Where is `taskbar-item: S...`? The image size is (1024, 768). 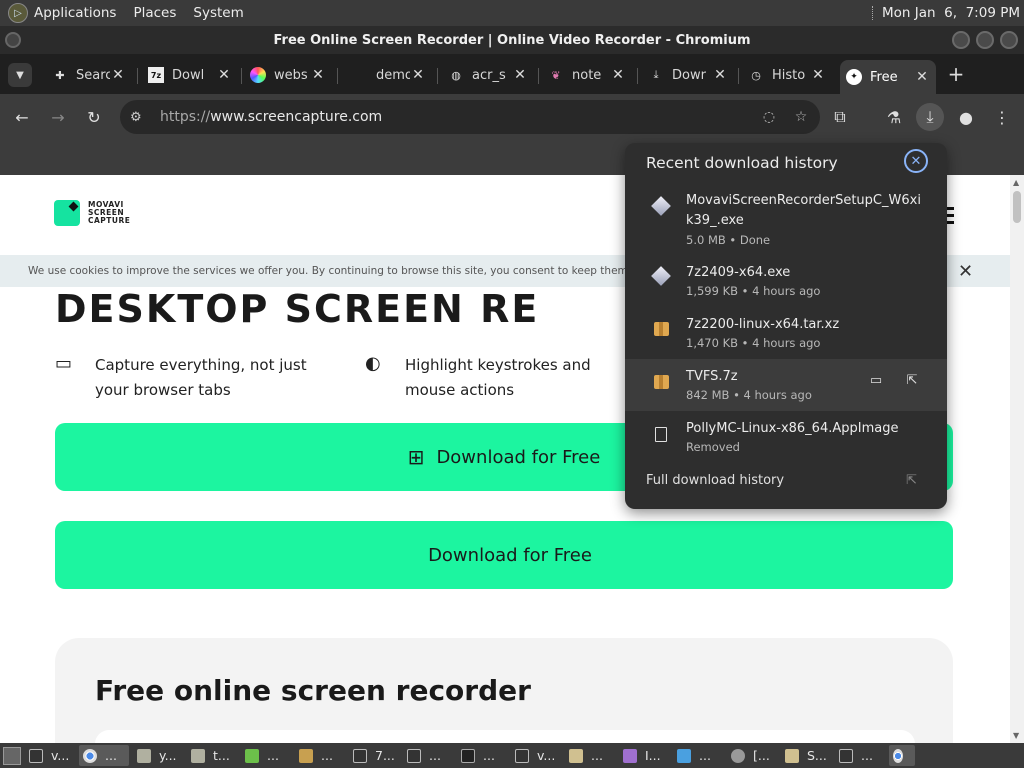 taskbar-item: S... is located at coordinates (806, 755).